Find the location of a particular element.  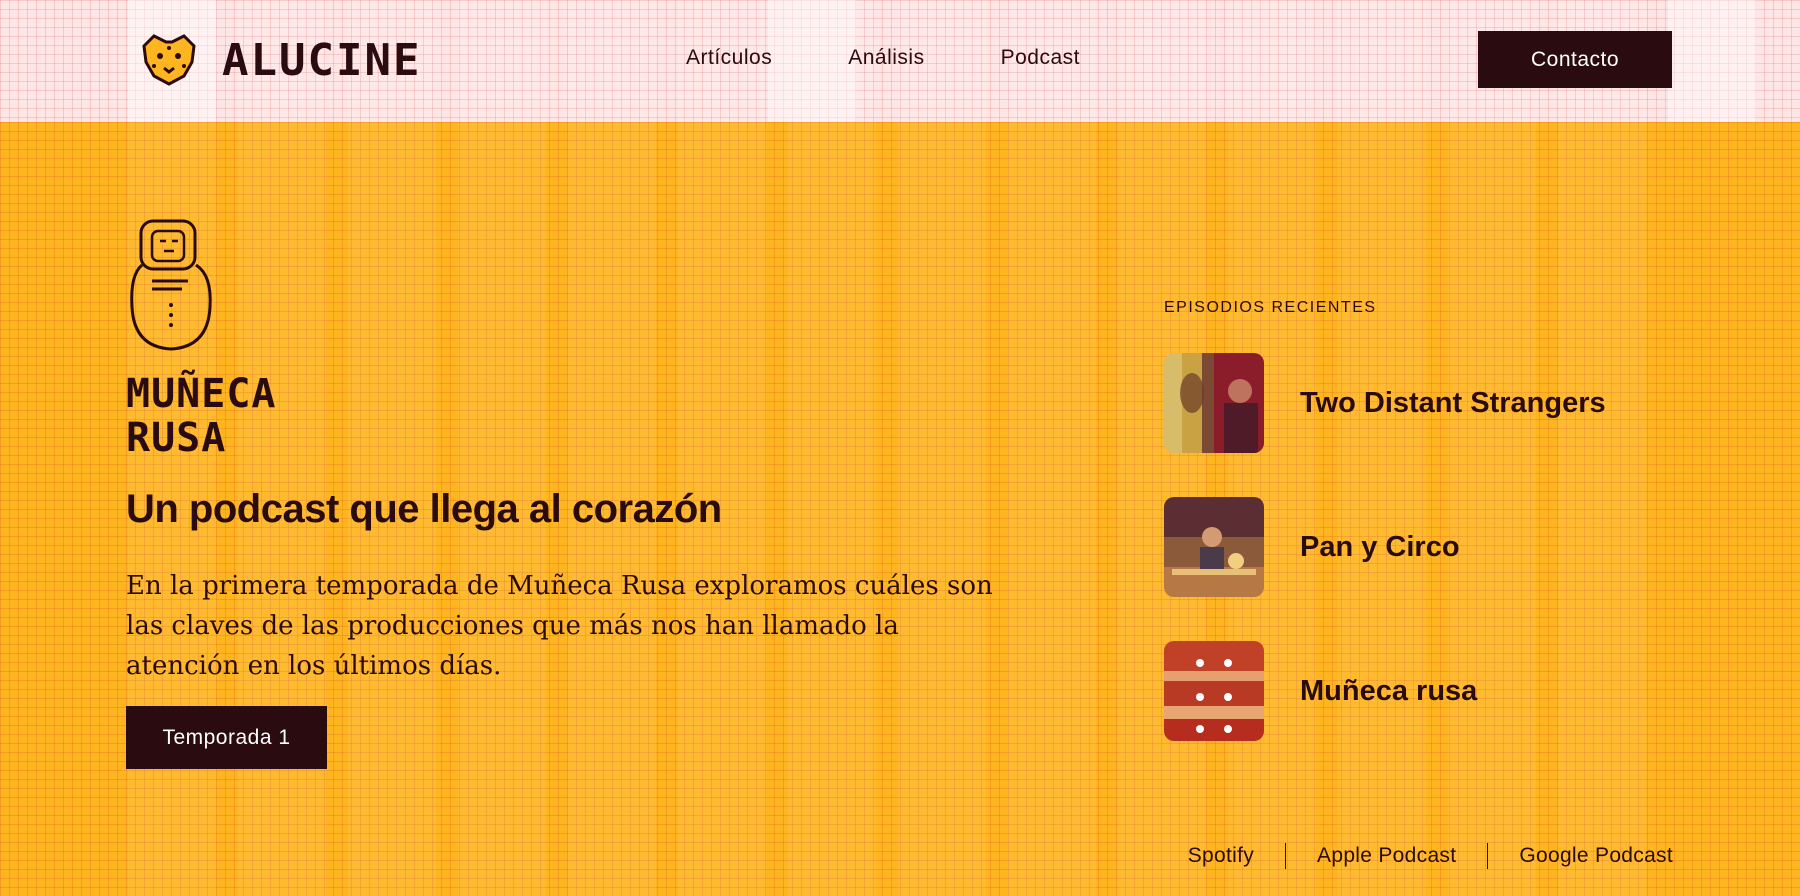

dinner-scene-image-icon is located at coordinates (1214, 551).